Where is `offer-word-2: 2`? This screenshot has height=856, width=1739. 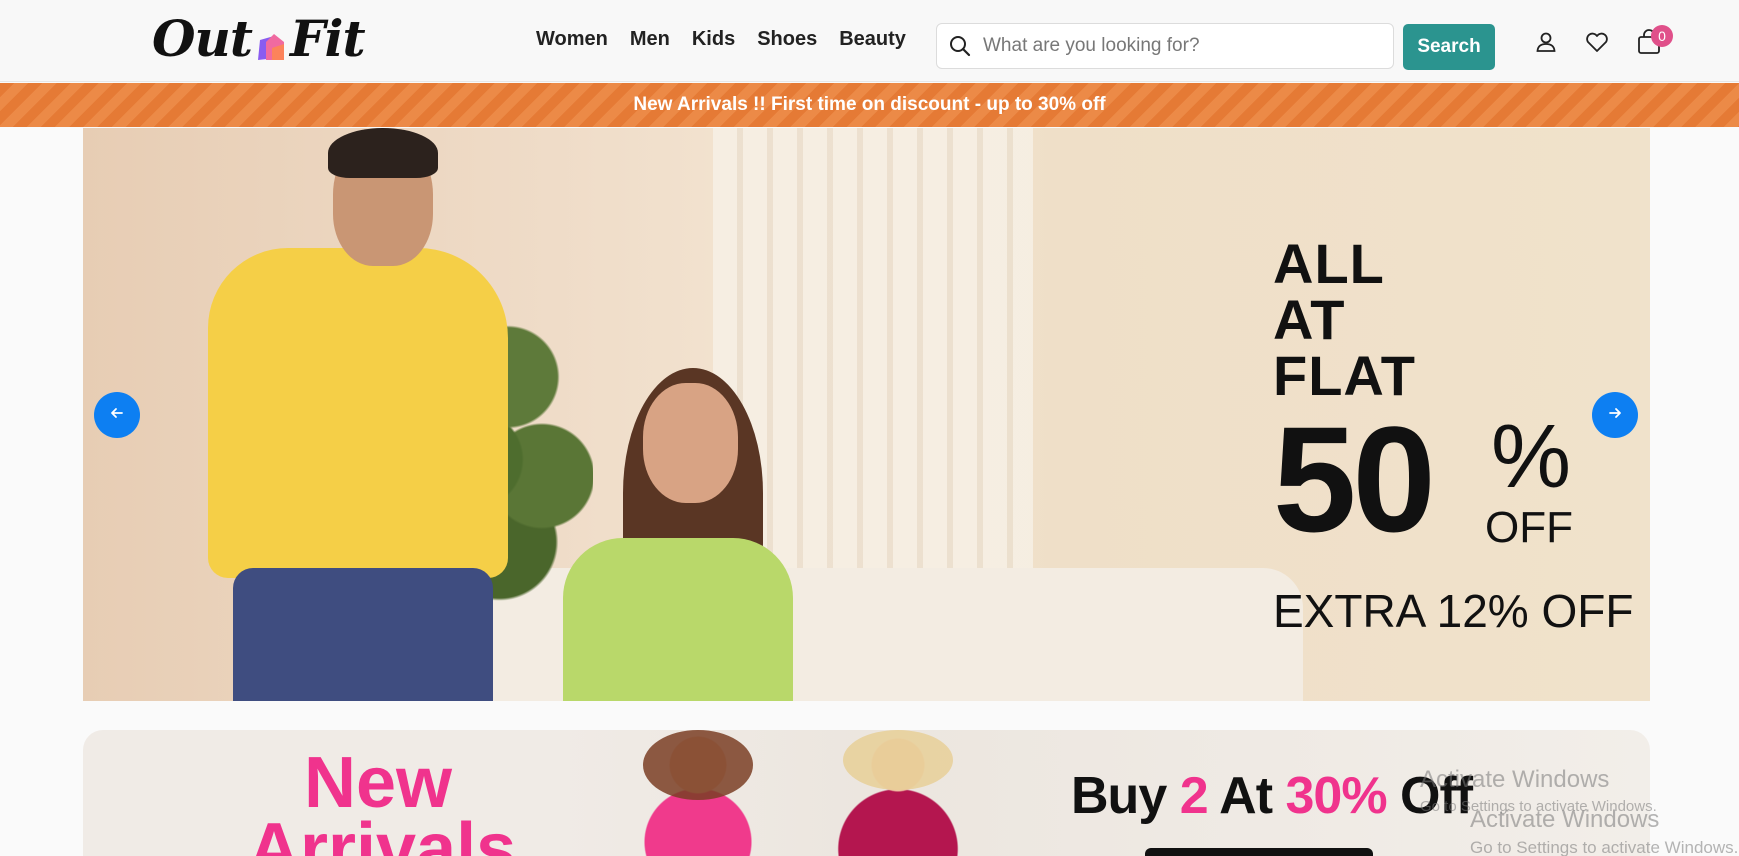 offer-word-2: 2 is located at coordinates (1194, 796).